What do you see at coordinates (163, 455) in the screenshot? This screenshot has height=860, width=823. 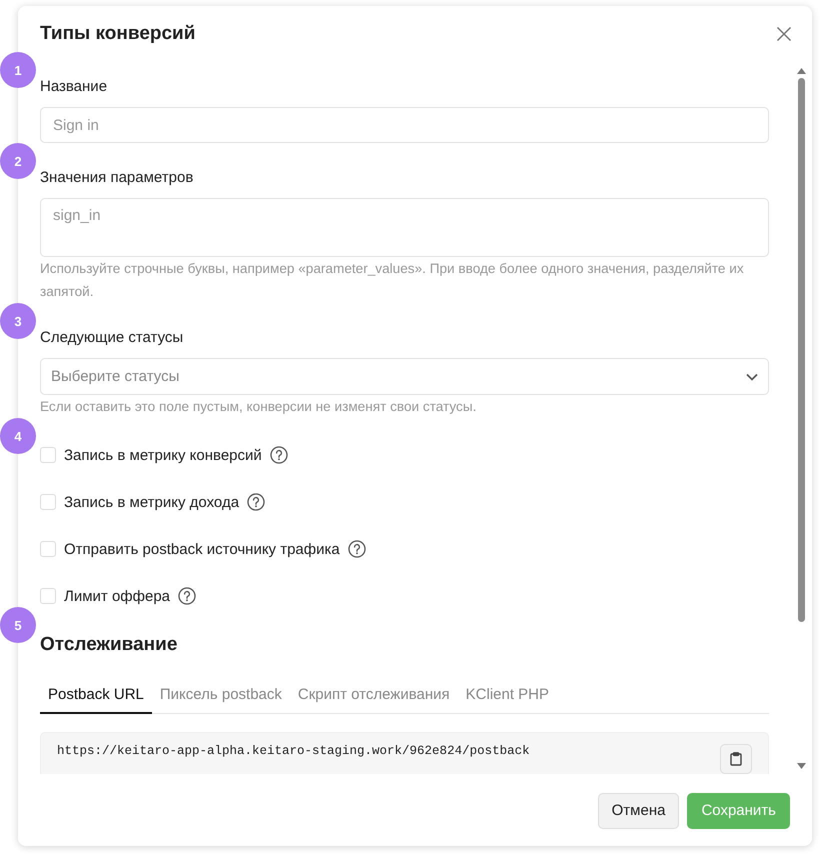 I see `checkbox-label: Запись в метрику конверсий` at bounding box center [163, 455].